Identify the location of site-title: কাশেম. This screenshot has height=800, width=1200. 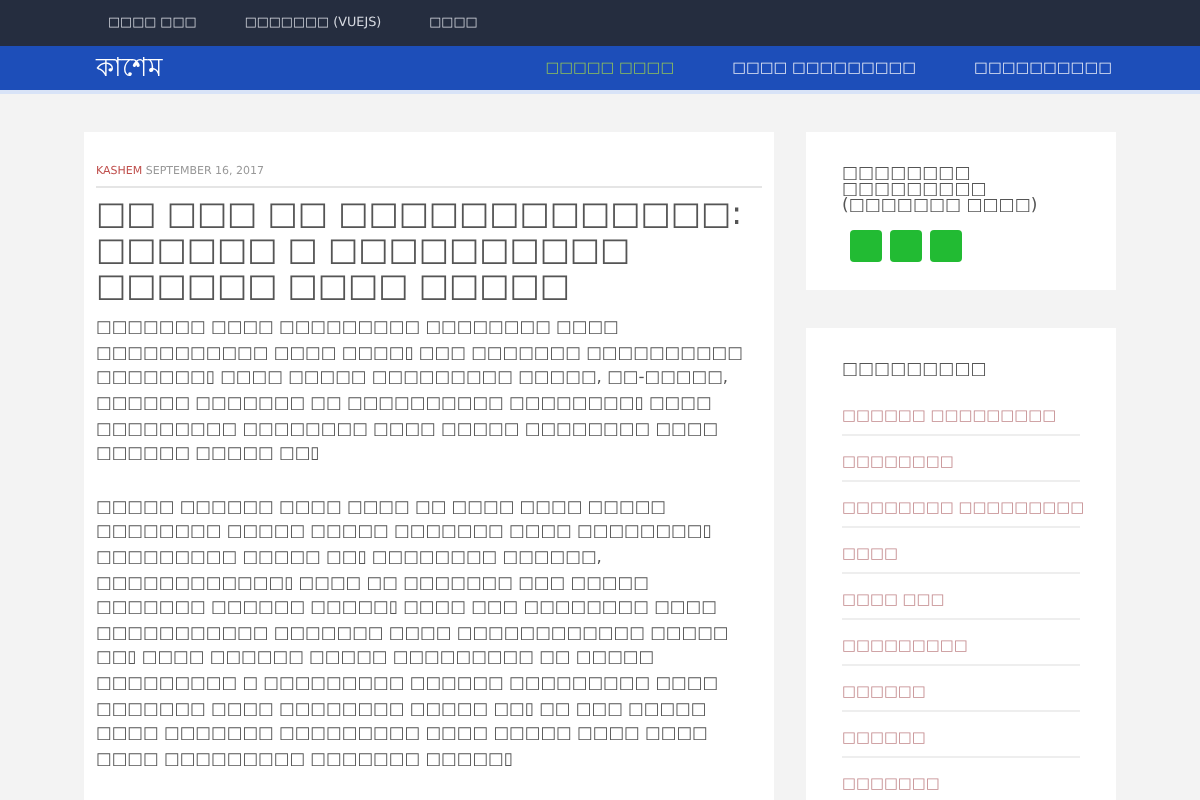
(129, 68).